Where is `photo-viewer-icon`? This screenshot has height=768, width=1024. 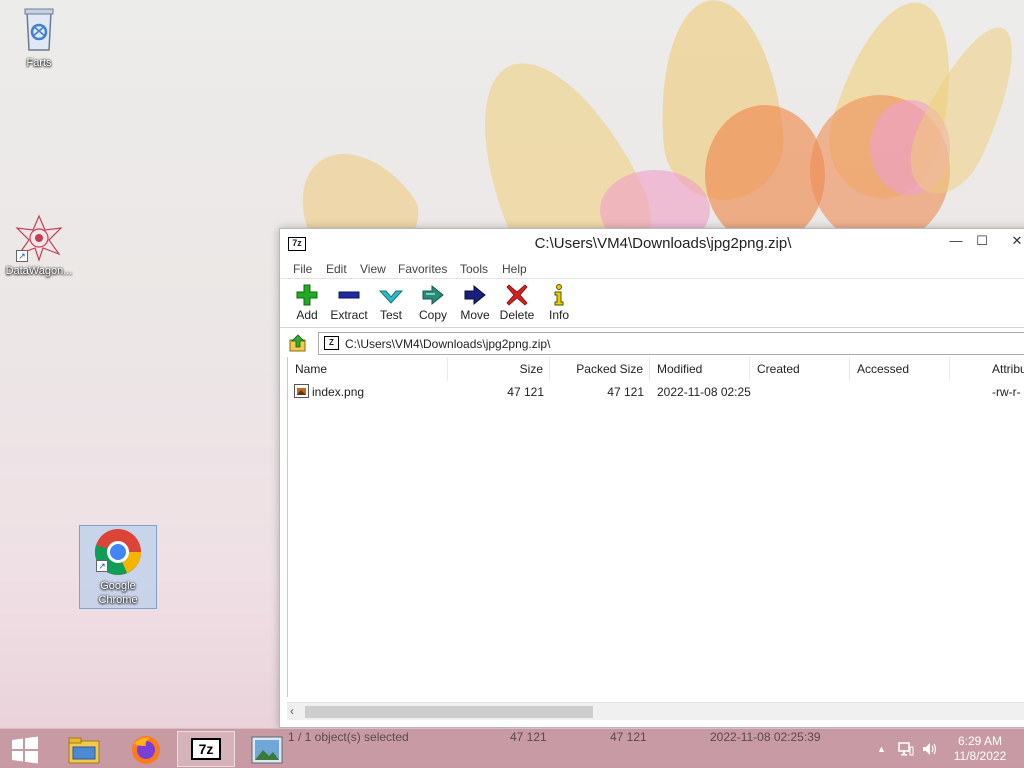 photo-viewer-icon is located at coordinates (267, 750).